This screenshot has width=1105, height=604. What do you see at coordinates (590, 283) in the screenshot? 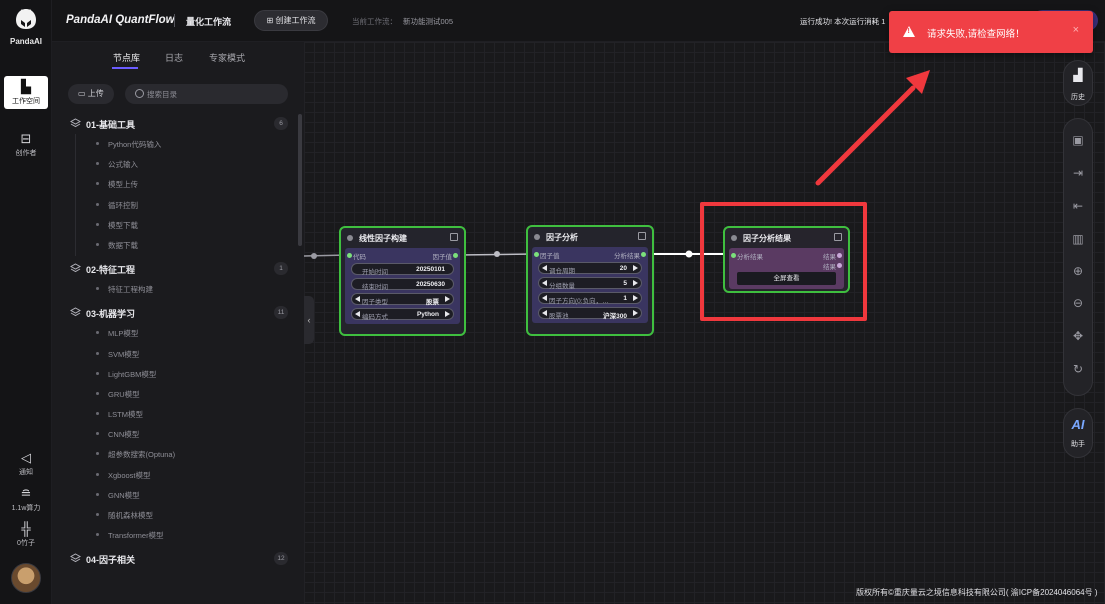
I see `group-count-stepper: 分组数量 5` at bounding box center [590, 283].